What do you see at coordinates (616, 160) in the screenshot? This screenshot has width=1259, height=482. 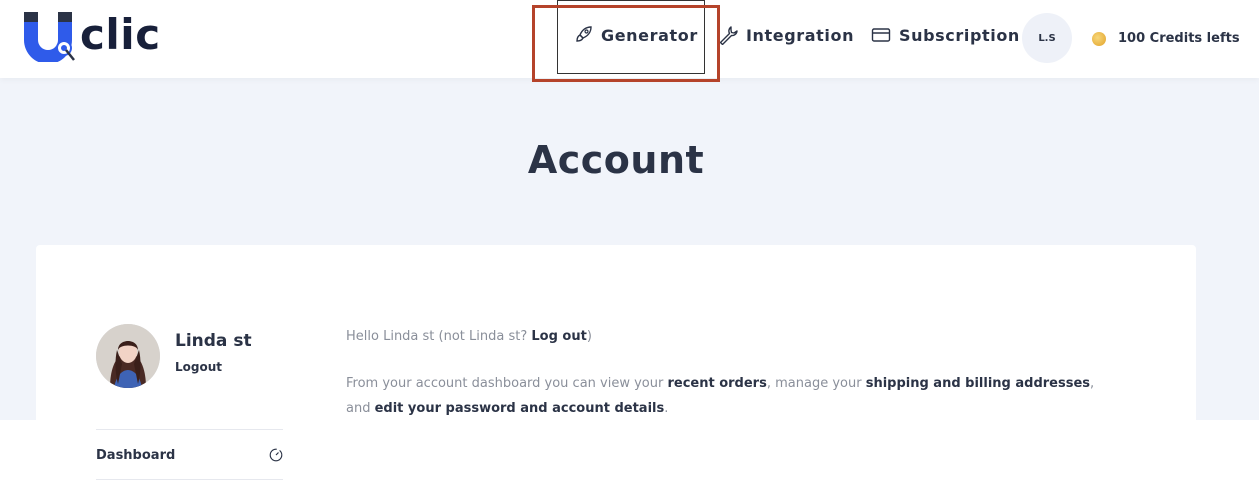 I see `page-title: Account` at bounding box center [616, 160].